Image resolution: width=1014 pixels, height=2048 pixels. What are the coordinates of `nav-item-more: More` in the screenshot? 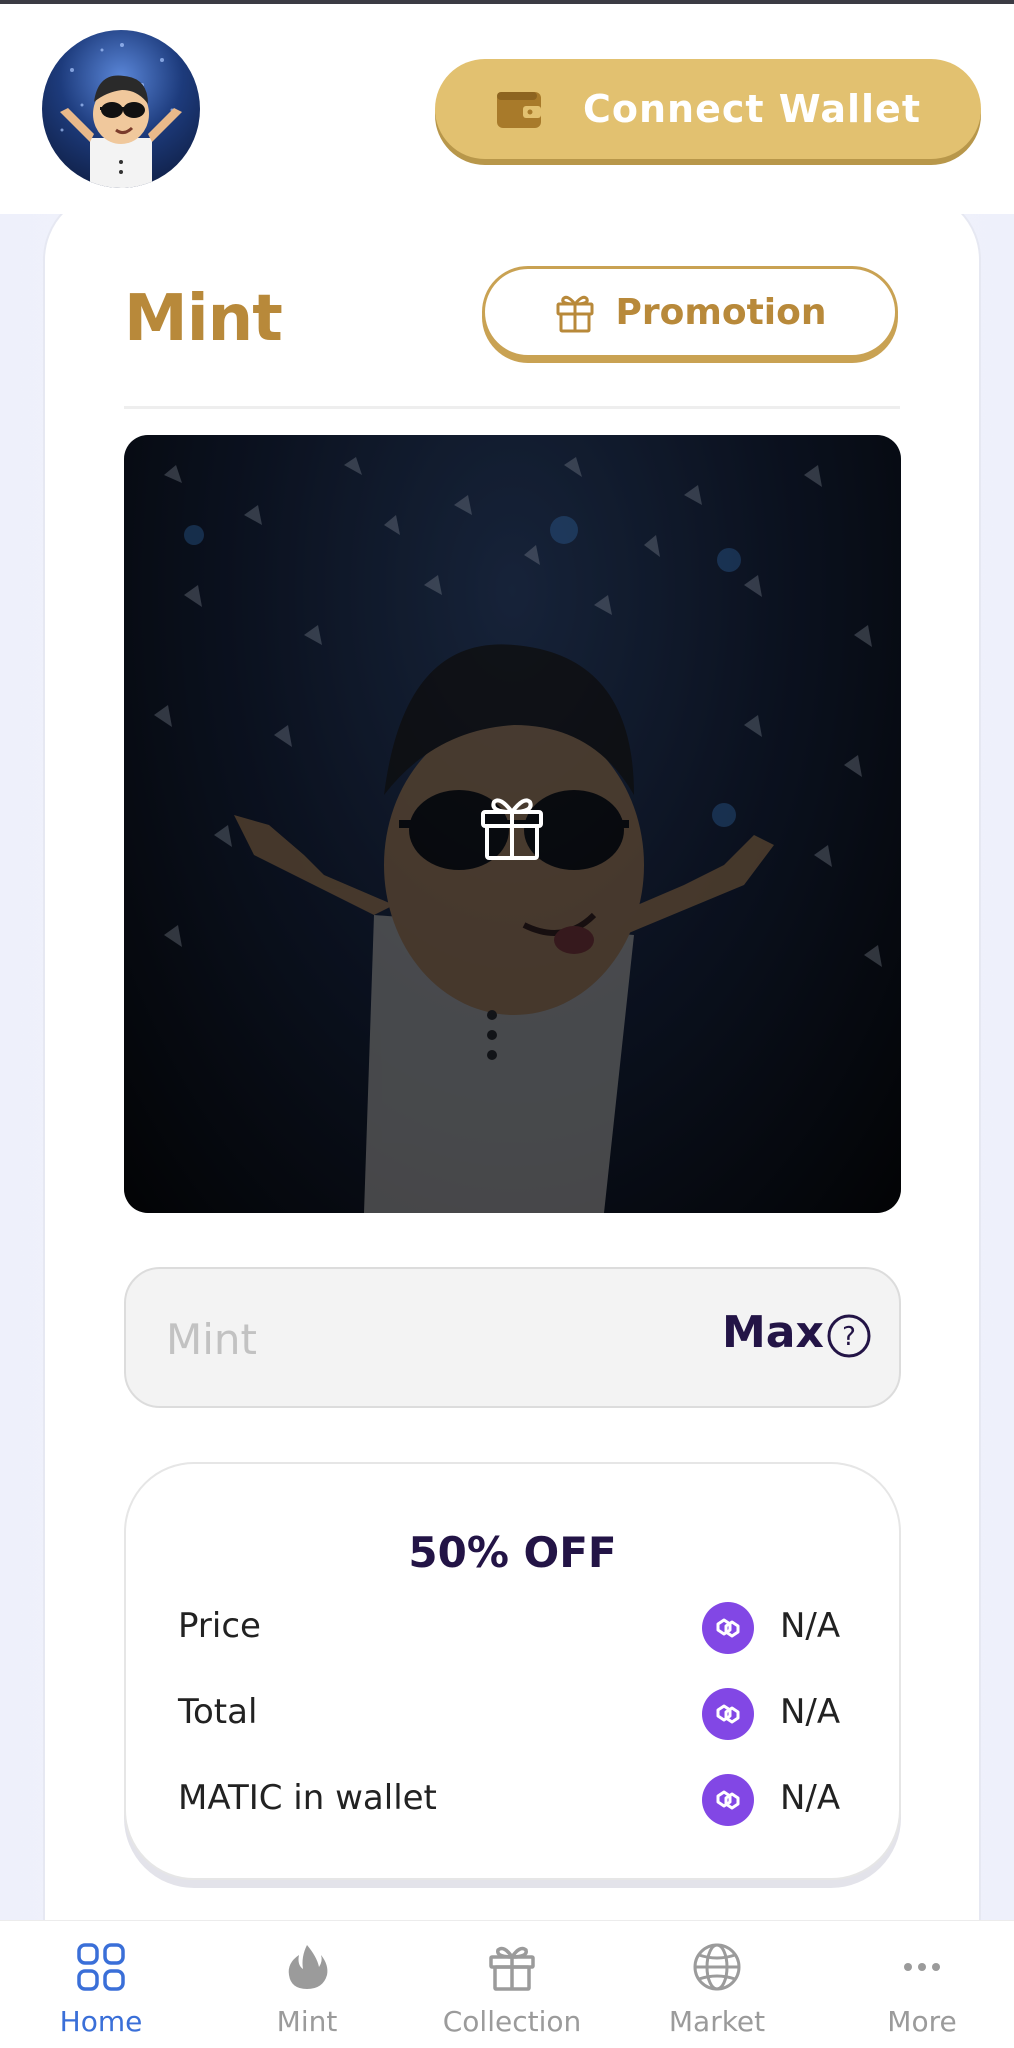 It's located at (918, 1984).